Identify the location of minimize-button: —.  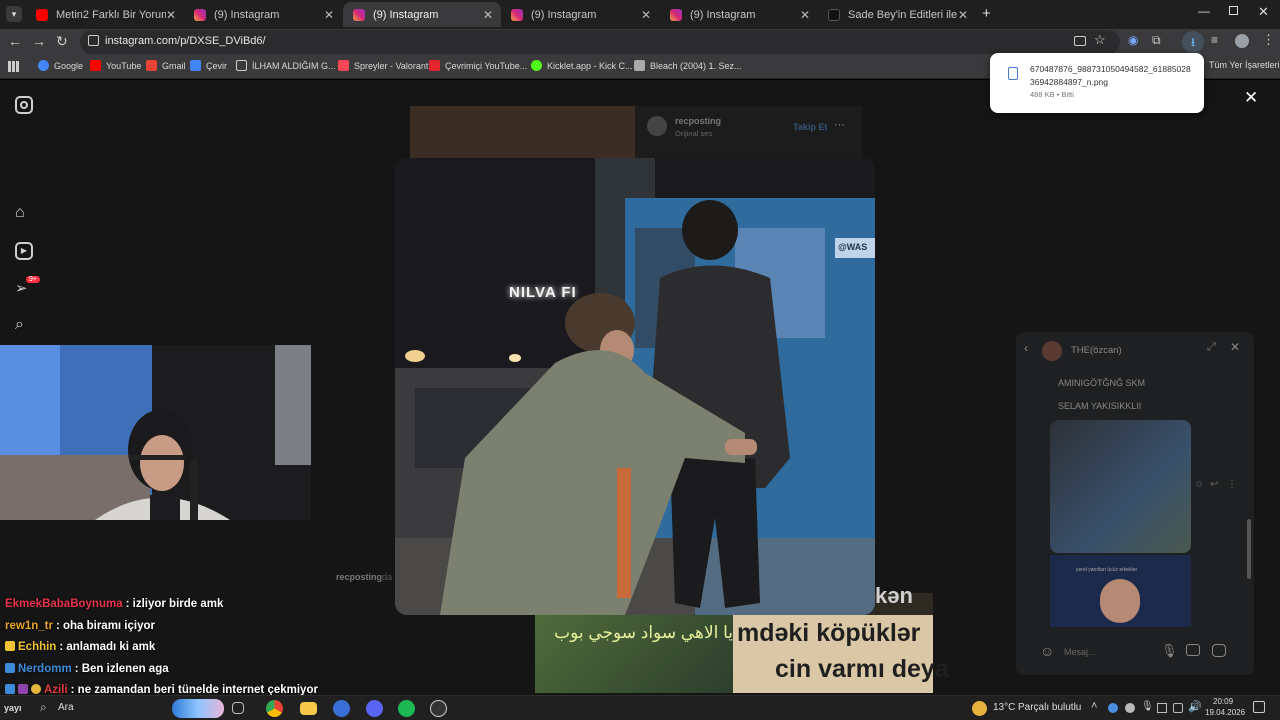
(1204, 11).